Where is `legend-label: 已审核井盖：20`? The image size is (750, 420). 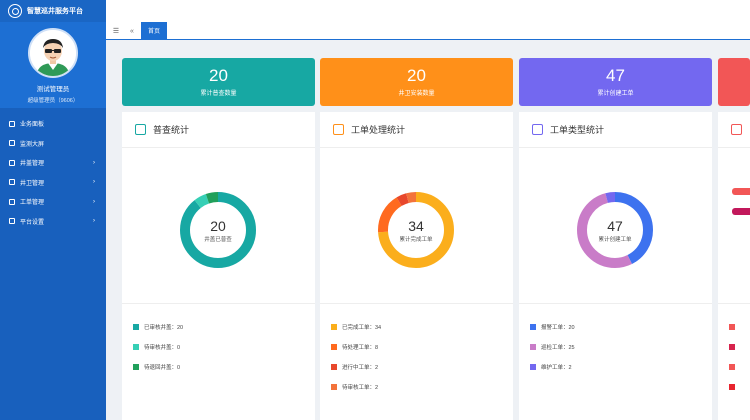 legend-label: 已审核井盖：20 is located at coordinates (164, 328).